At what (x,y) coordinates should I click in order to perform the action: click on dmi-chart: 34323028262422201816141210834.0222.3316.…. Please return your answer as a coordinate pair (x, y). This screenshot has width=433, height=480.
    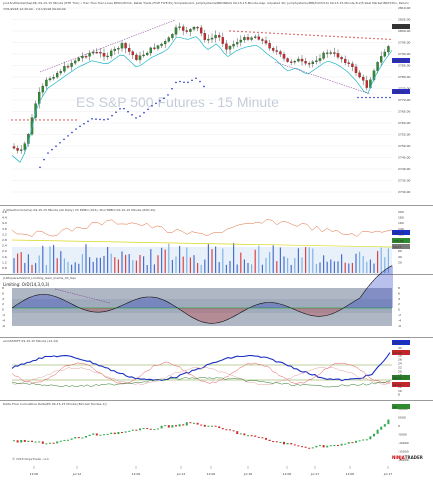
    Looking at the image, I should click on (216, 369).